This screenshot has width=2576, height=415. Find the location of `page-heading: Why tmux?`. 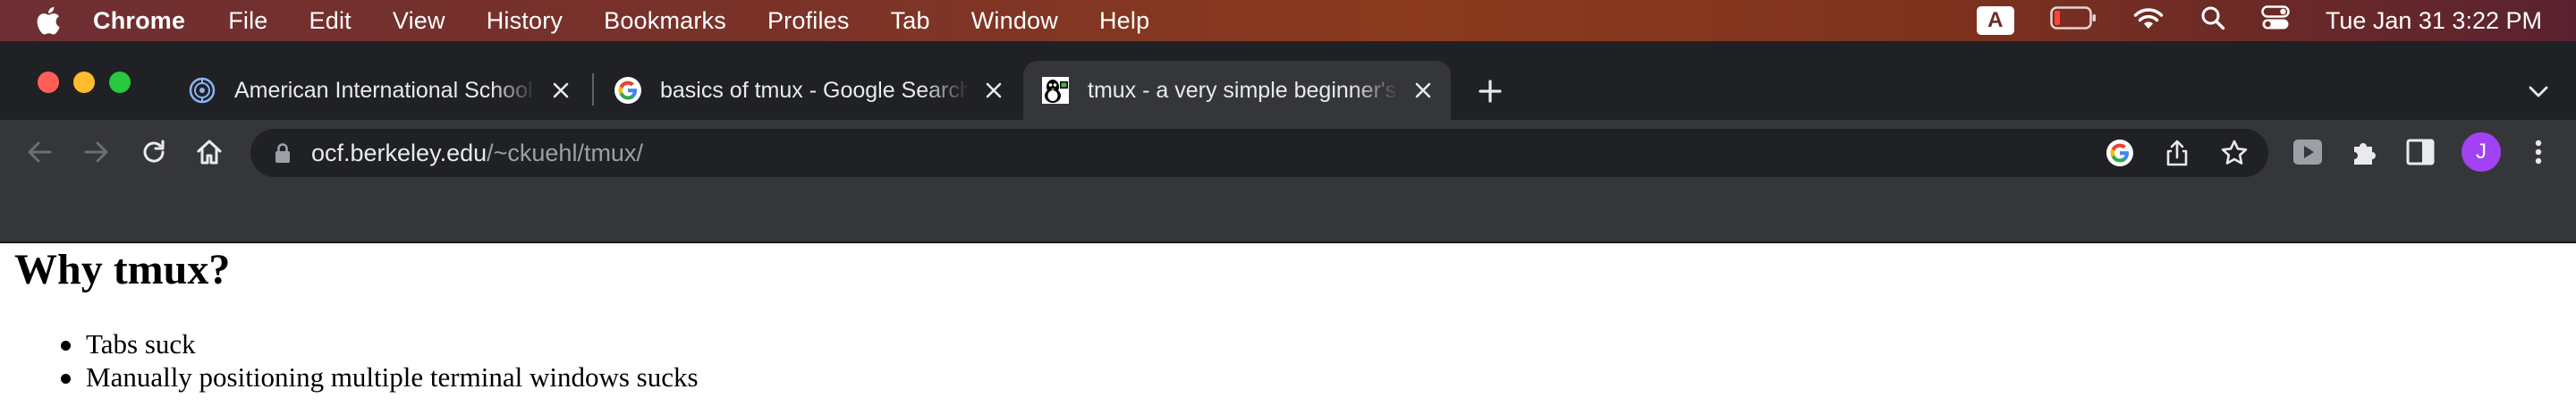

page-heading: Why tmux? is located at coordinates (122, 270).